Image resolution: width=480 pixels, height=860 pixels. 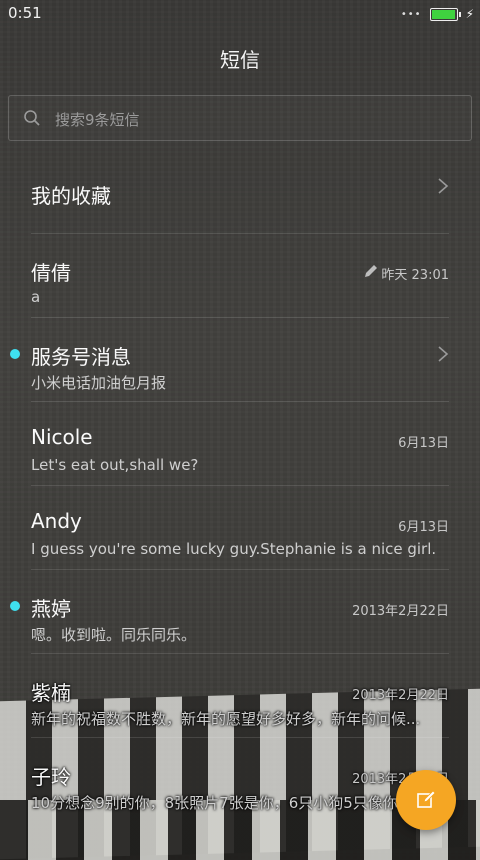 I want to click on battery-icon, so click(x=445, y=14).